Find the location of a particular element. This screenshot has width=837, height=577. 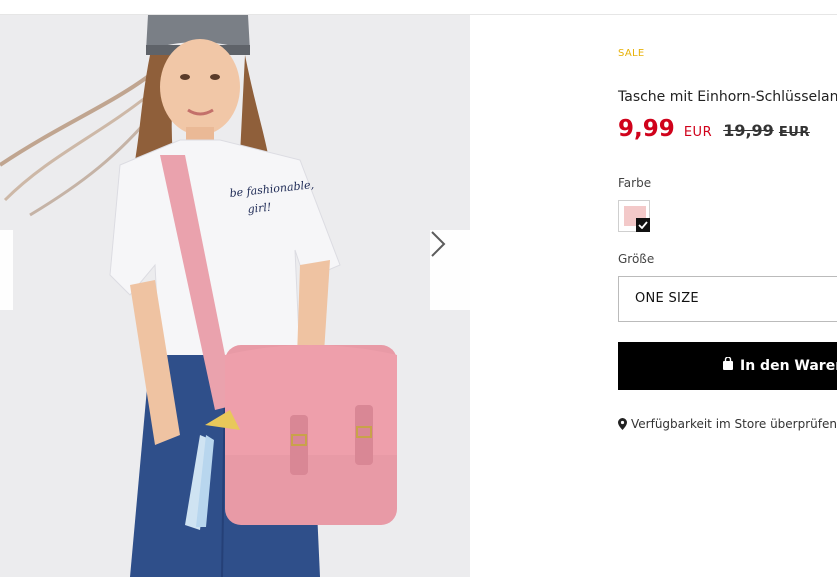

product-title: Tasche mit Einhorn-Schlüsselan is located at coordinates (727, 97).